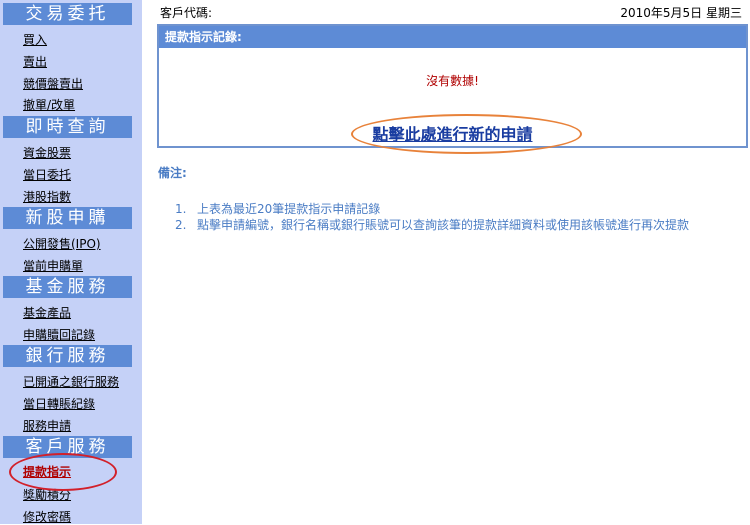 This screenshot has width=750, height=525. I want to click on note-number: 2., so click(181, 225).